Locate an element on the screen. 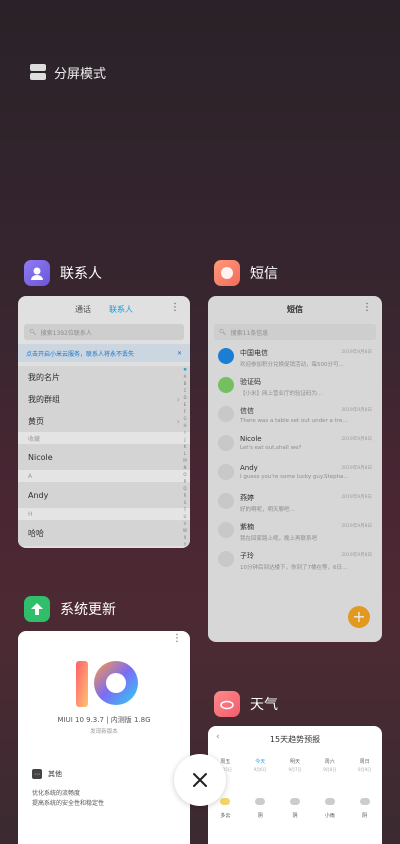  alphabet-letter: L is located at coordinates (185, 453).